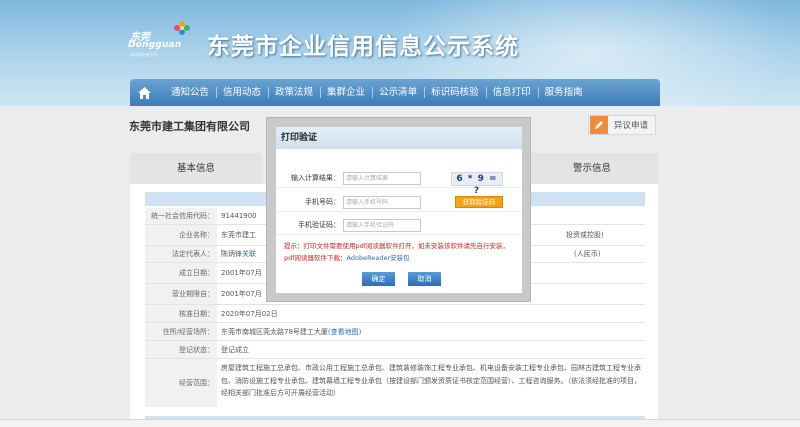 This screenshot has height=427, width=800. I want to click on calc-result-label: 输入计算结果：, so click(315, 178).